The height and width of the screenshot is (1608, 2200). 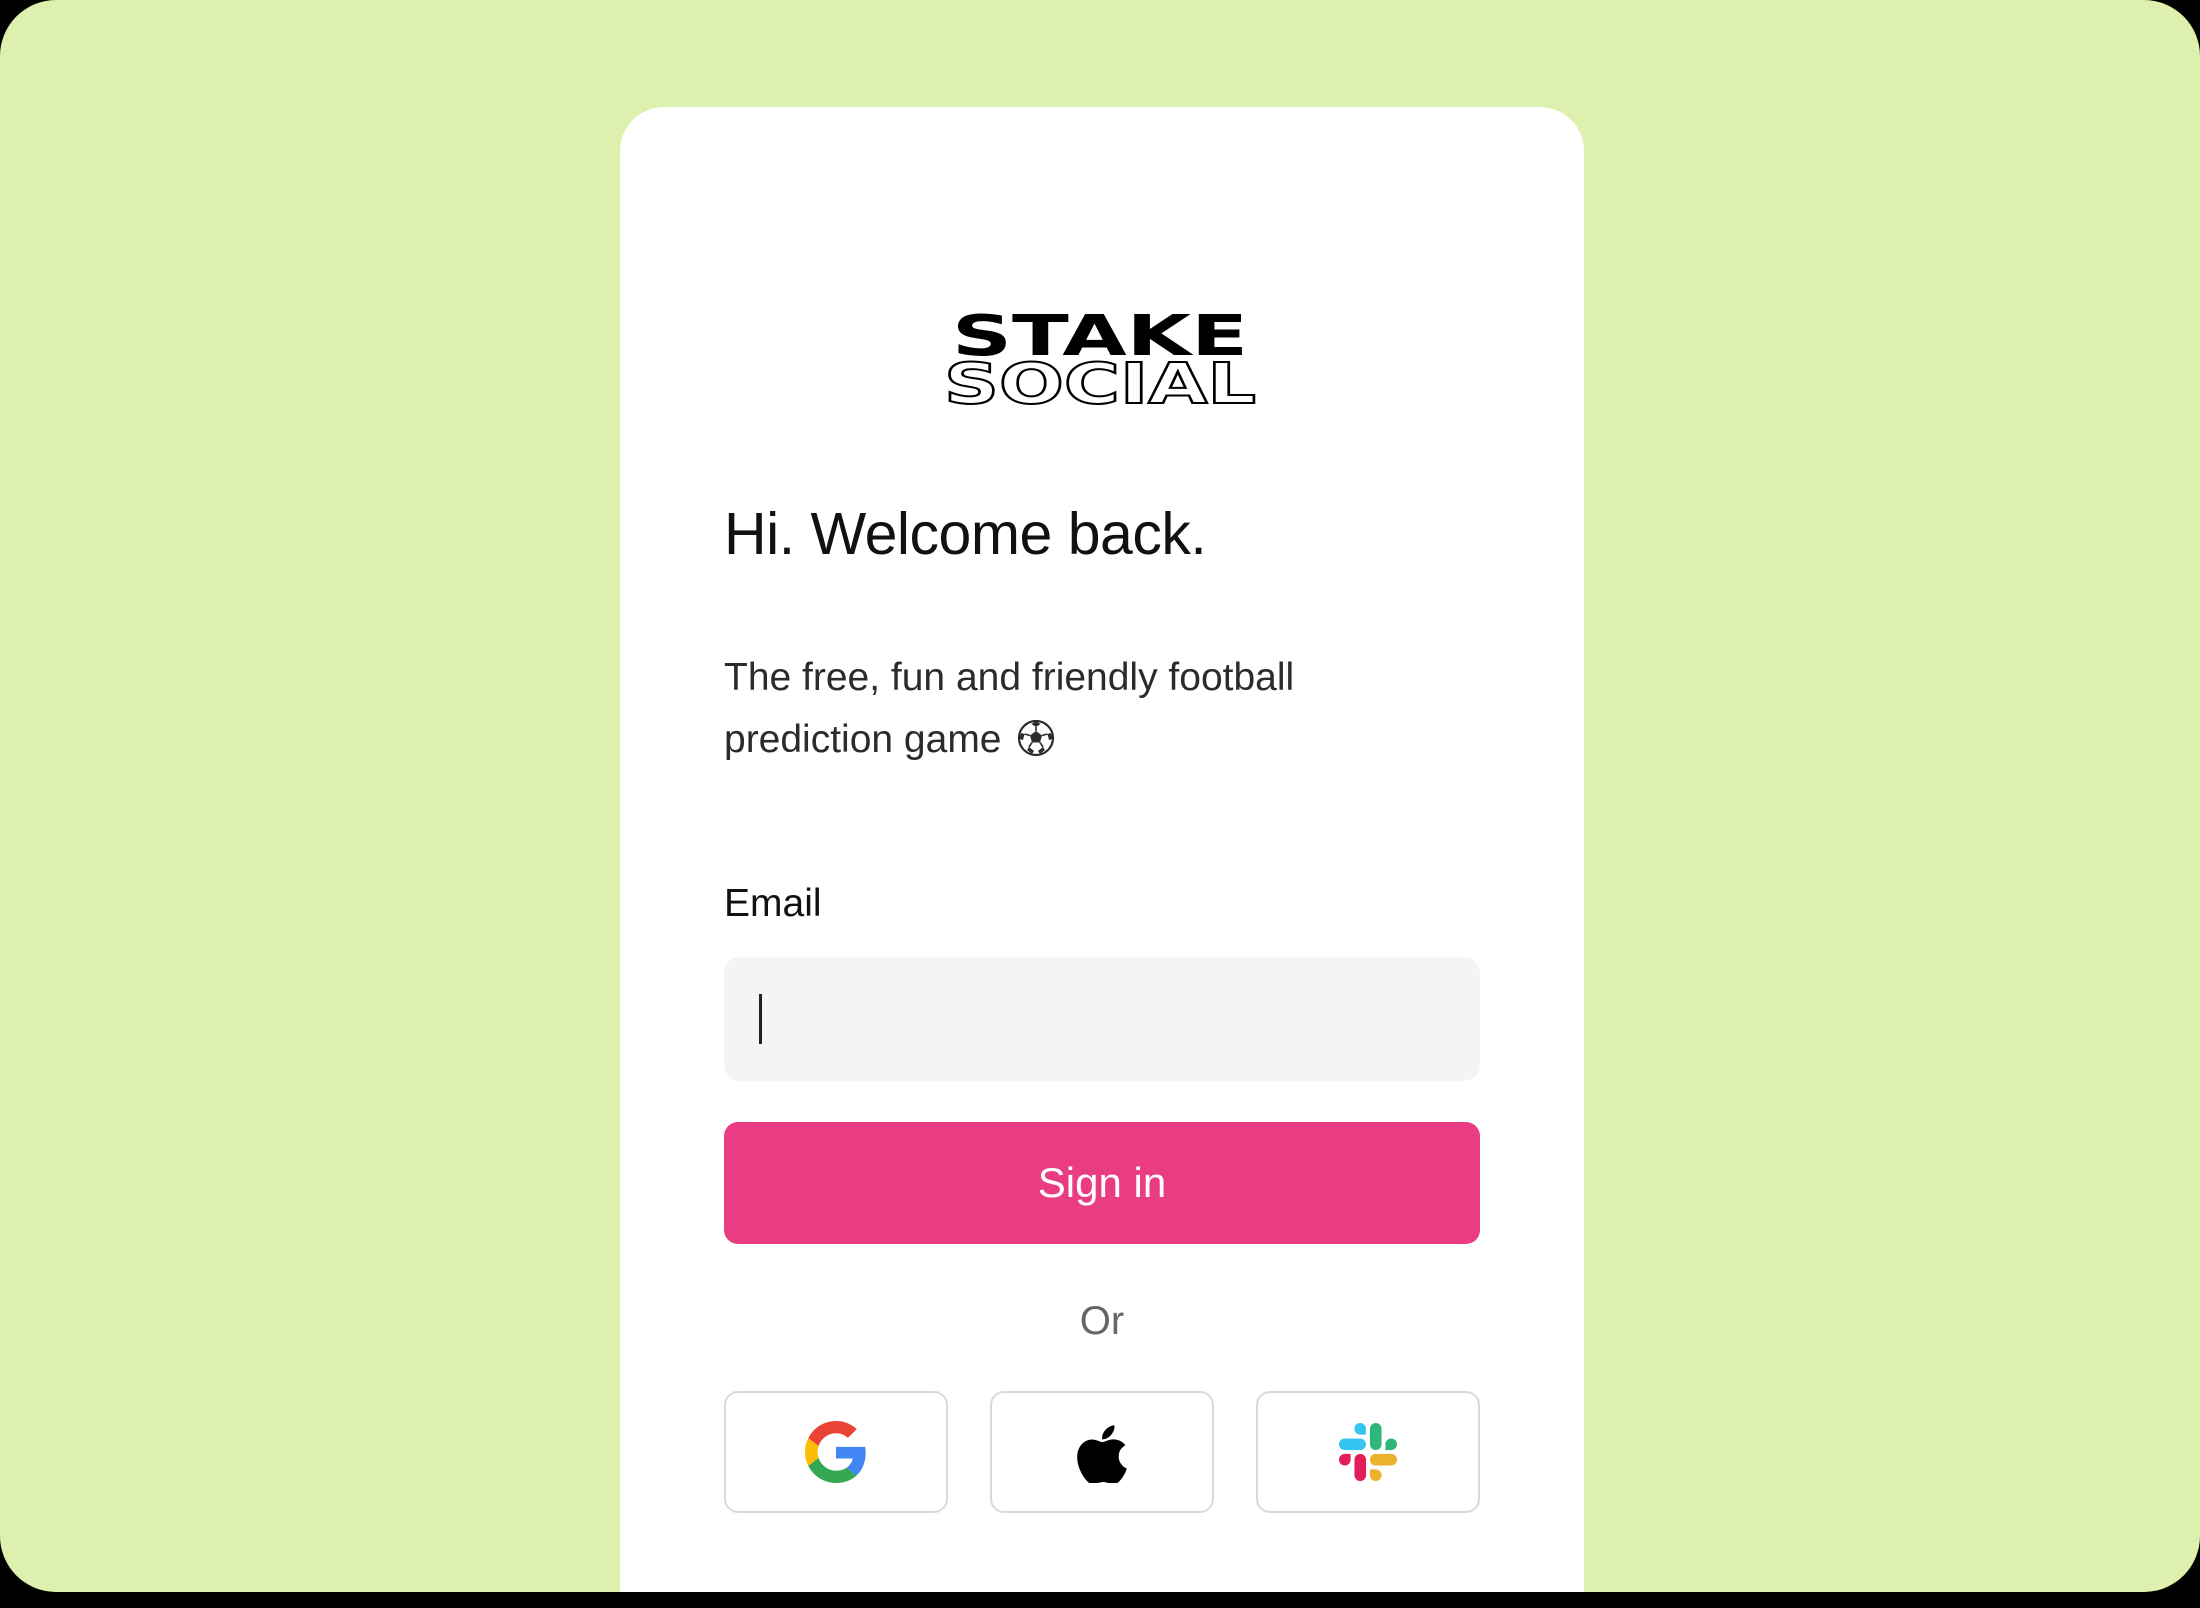 I want to click on or-divider: Or, so click(x=1102, y=1321).